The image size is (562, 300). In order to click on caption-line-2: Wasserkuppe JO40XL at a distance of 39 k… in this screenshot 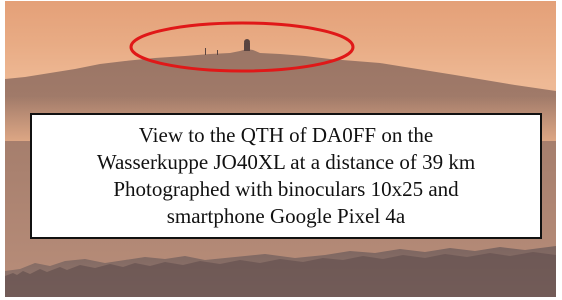, I will do `click(286, 162)`.